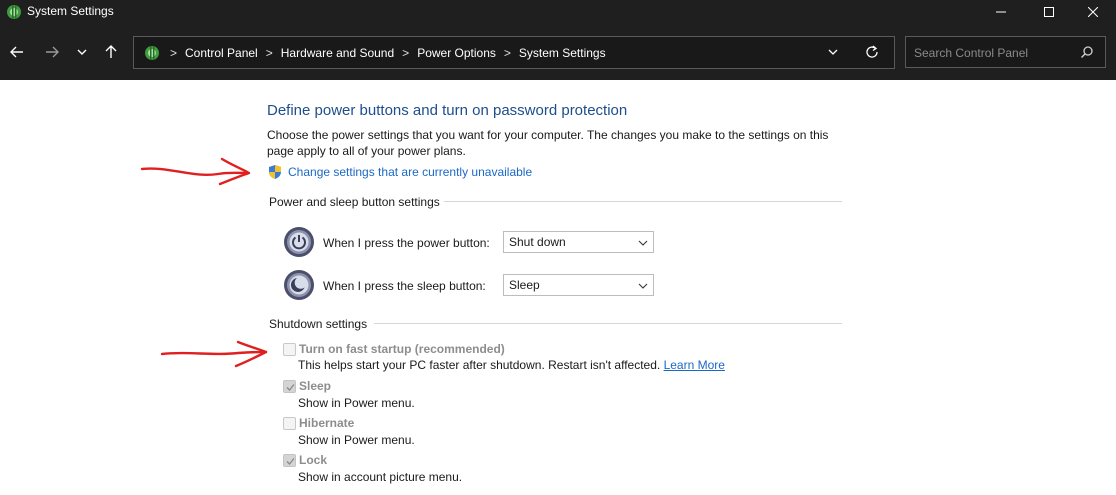  I want to click on search-box, so click(1005, 52).